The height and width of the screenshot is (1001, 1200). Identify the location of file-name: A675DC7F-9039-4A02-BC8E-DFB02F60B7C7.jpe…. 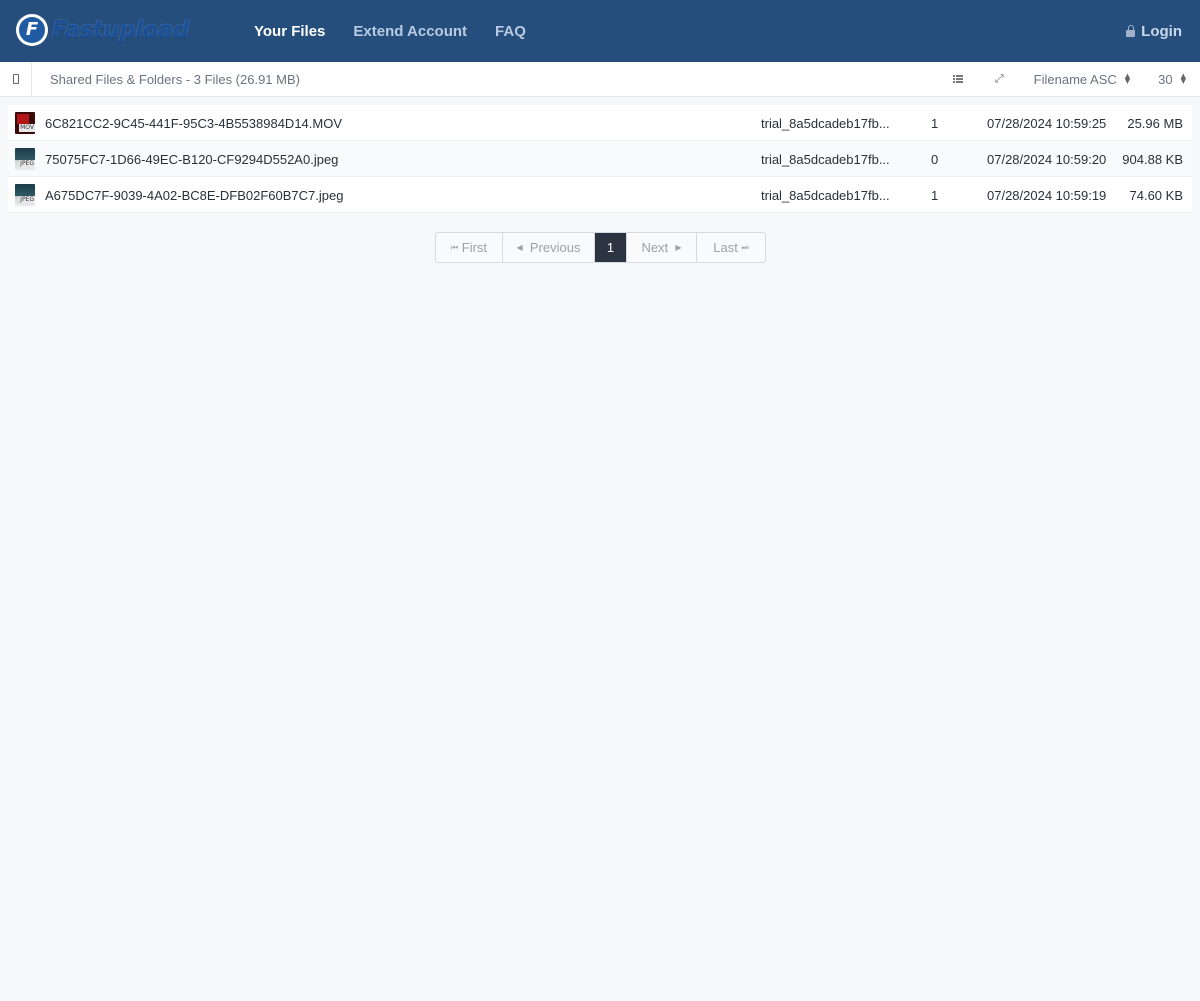
(194, 195).